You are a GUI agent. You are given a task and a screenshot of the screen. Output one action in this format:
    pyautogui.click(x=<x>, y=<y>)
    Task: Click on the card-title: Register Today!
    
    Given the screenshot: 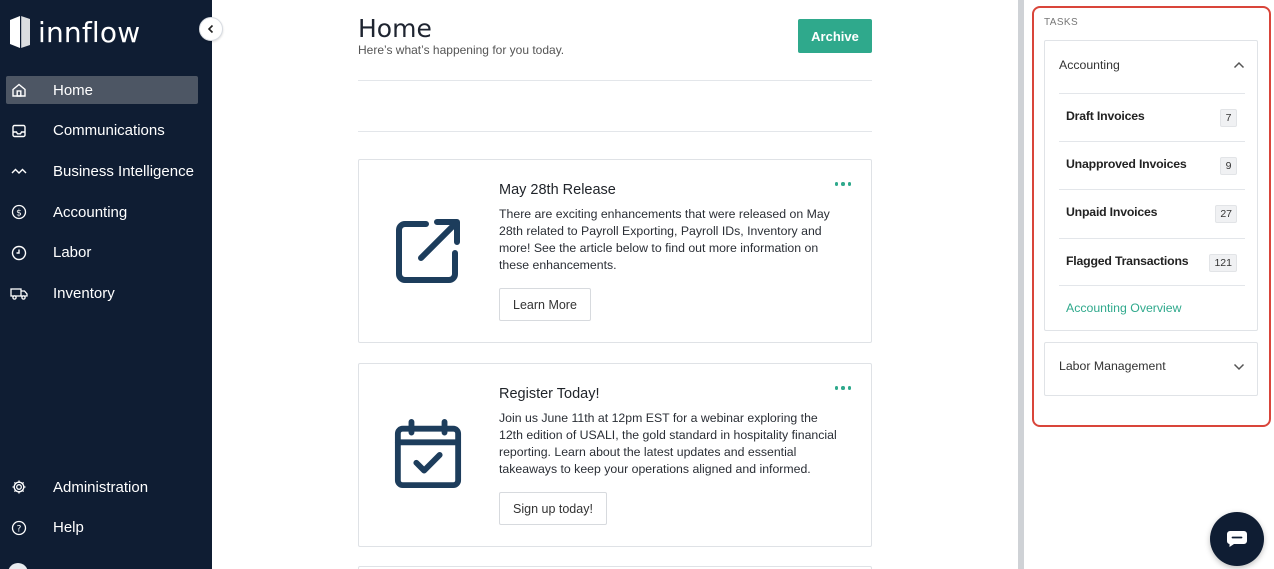 What is the action you would take?
    pyautogui.click(x=549, y=394)
    